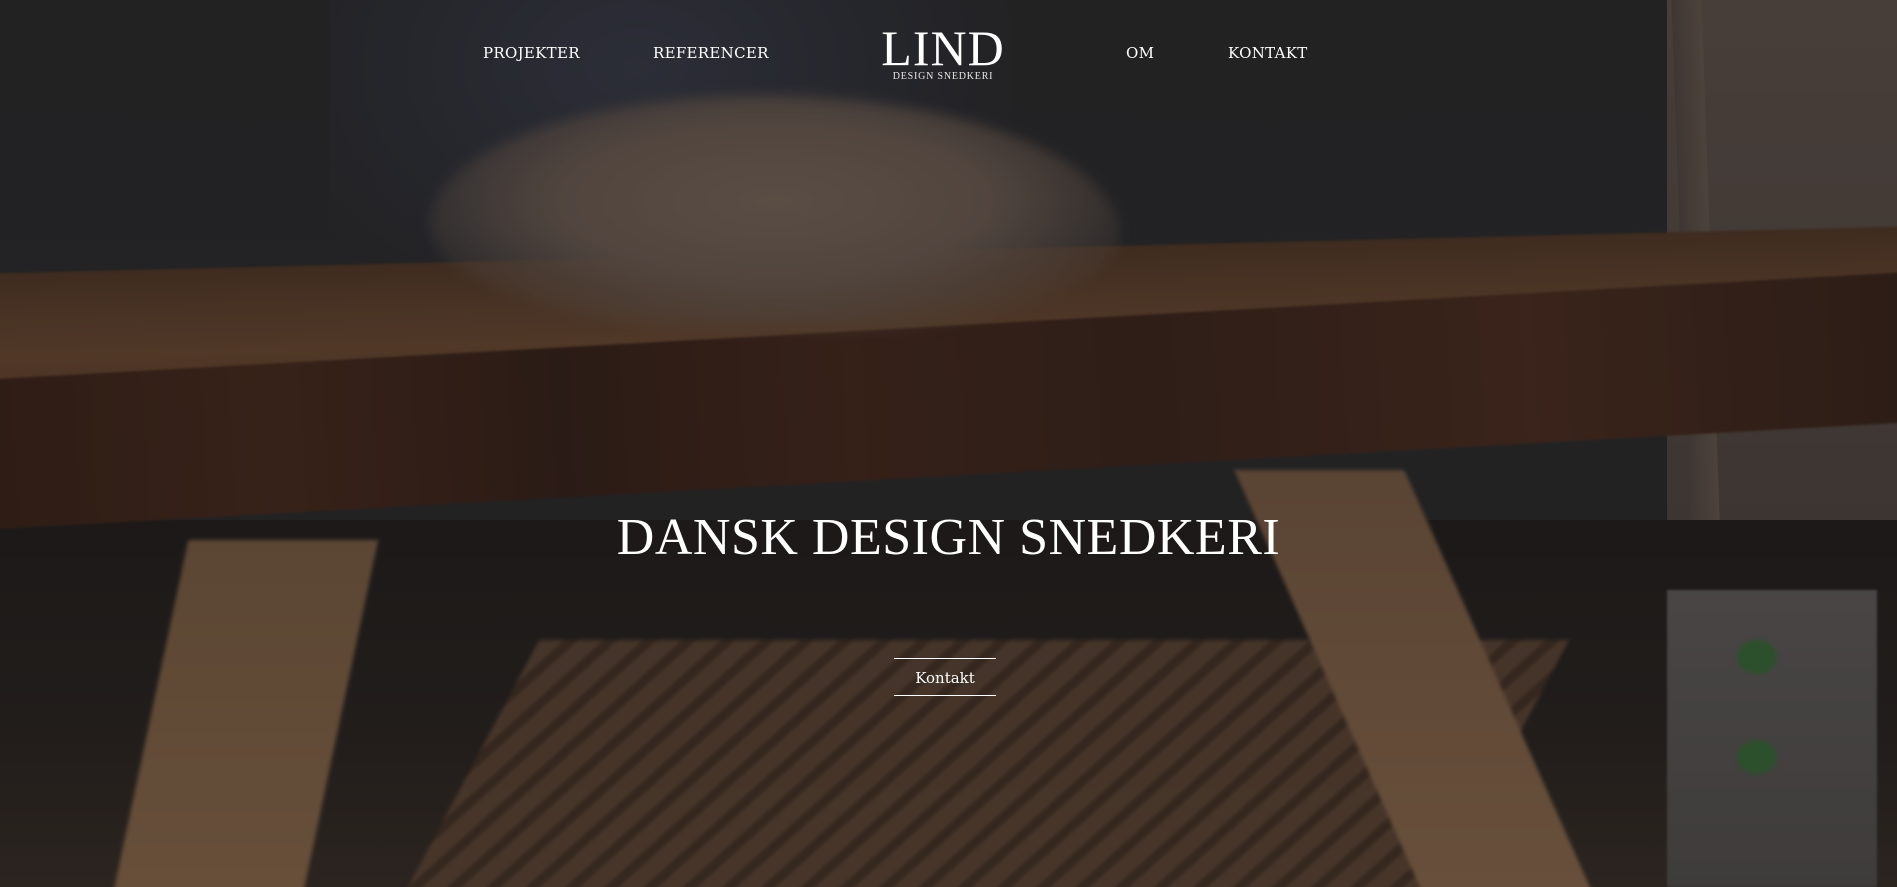 The width and height of the screenshot is (1897, 887). What do you see at coordinates (1772, 738) in the screenshot?
I see `background-tool-boxes` at bounding box center [1772, 738].